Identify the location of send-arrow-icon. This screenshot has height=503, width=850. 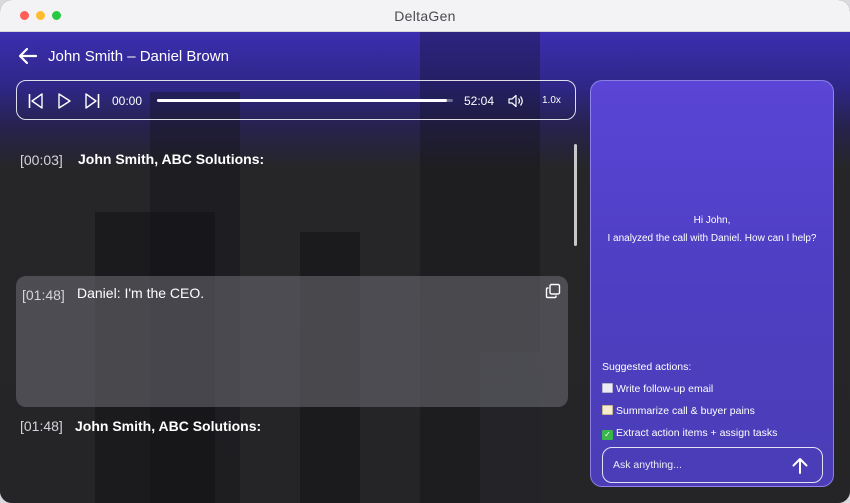
(800, 466).